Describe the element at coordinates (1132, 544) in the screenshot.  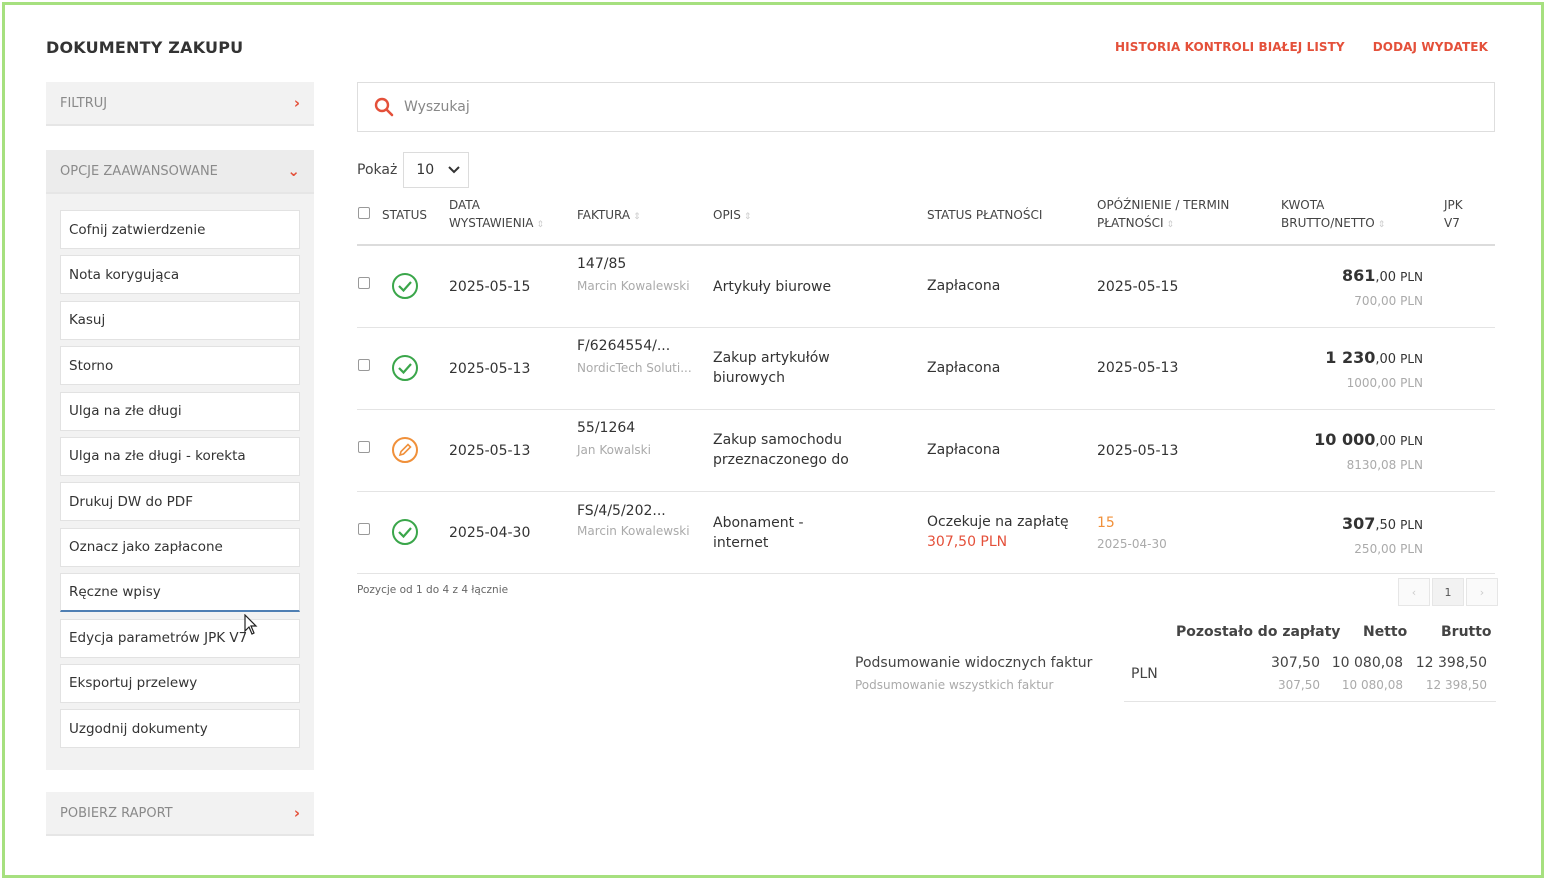
I see `row-due-date: 2025-04-30` at that location.